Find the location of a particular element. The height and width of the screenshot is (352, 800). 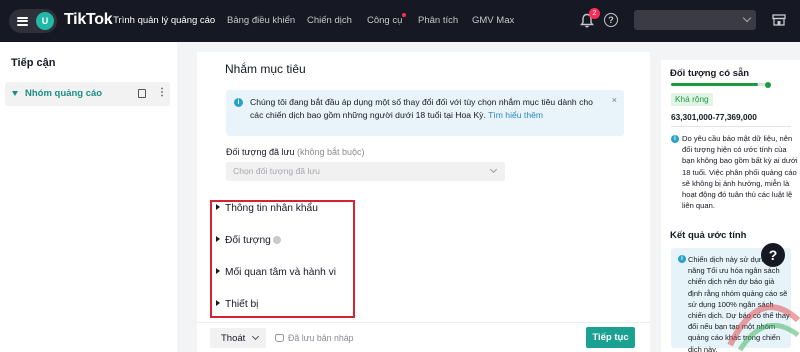

saved-audience-label: Đối tượng đã lưu (không bắt buộc) is located at coordinates (295, 152).